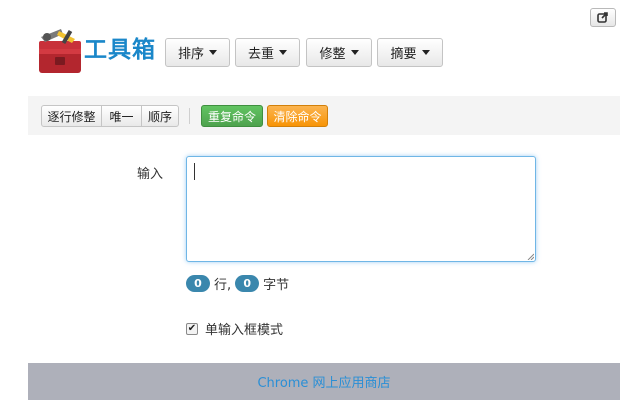 Image resolution: width=640 pixels, height=400 pixels. Describe the element at coordinates (120, 50) in the screenshot. I see `app-title: 工具箱` at that location.